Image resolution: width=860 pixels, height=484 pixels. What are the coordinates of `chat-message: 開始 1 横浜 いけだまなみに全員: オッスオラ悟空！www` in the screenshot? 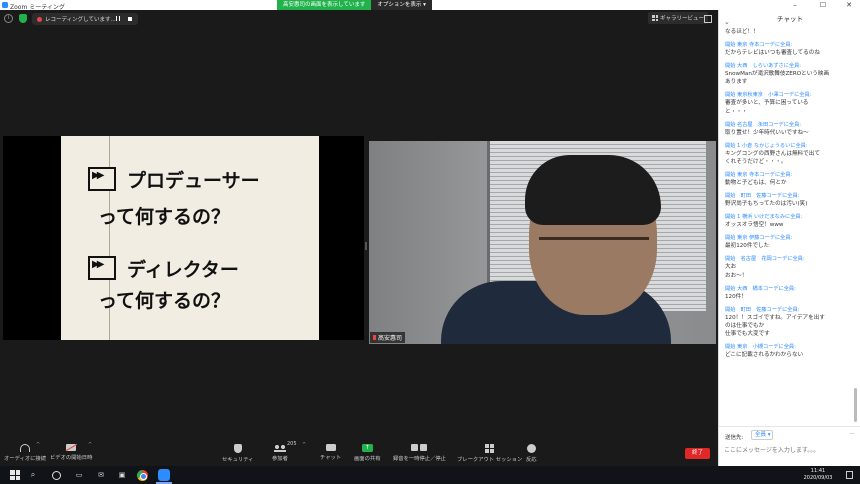 It's located at (787, 221).